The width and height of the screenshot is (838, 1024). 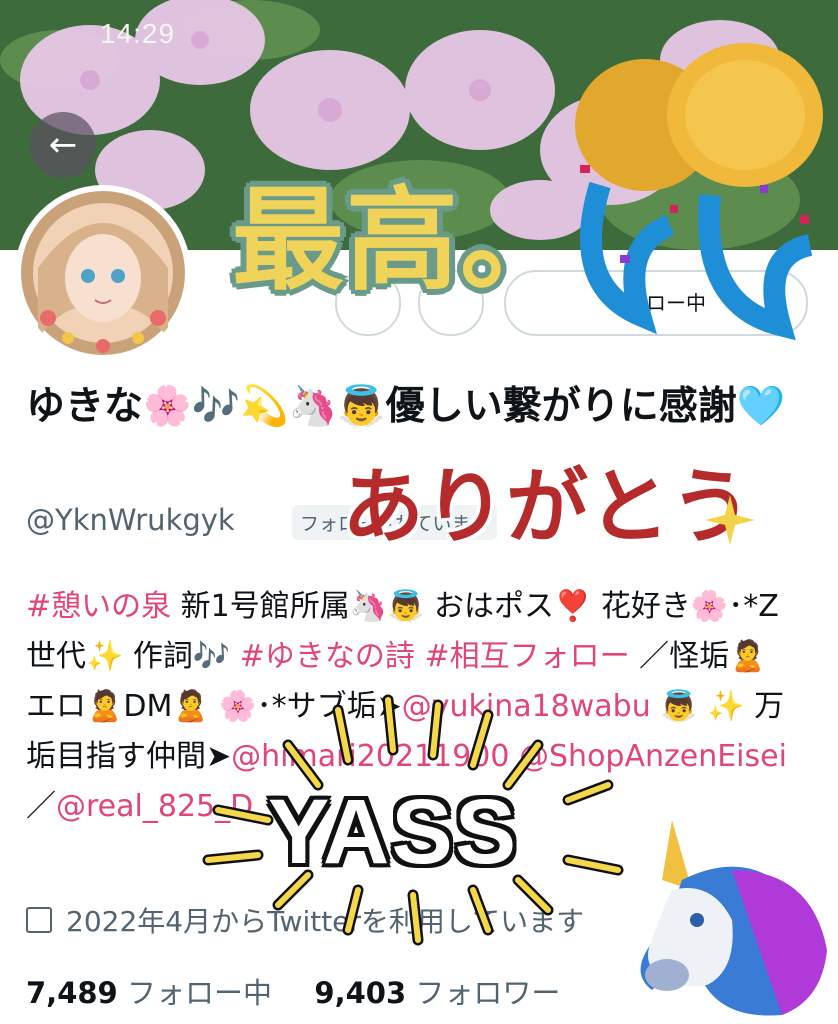 What do you see at coordinates (72, 993) in the screenshot?
I see `following-count: 7,489` at bounding box center [72, 993].